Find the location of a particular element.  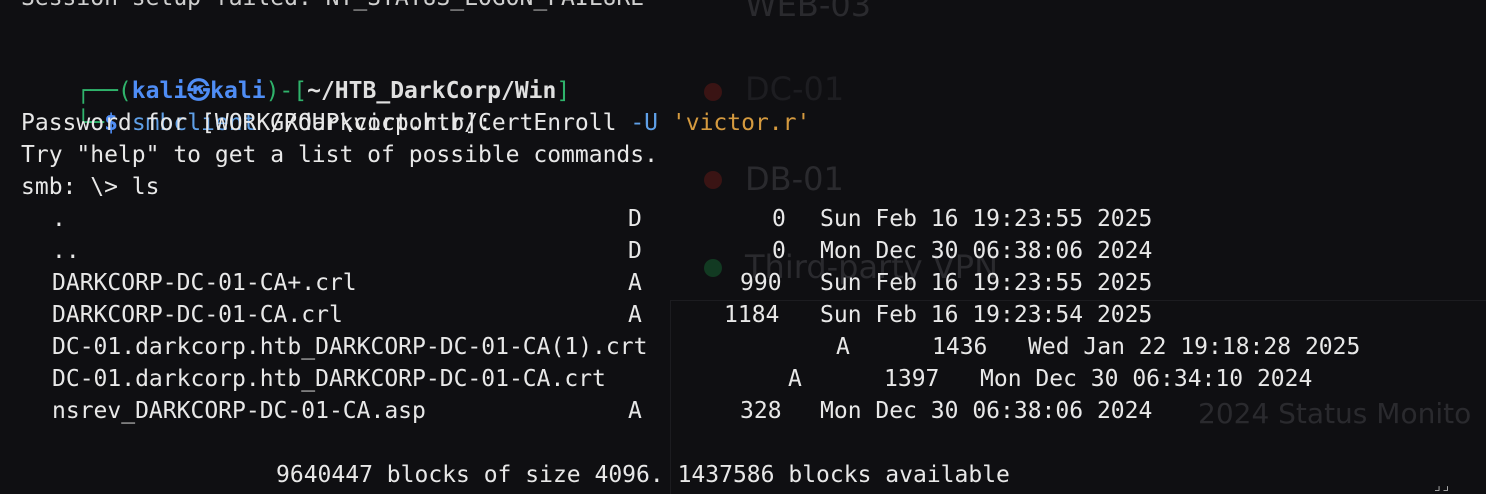

file-date: Sun Feb 16 19:23:54 2025 is located at coordinates (986, 315).